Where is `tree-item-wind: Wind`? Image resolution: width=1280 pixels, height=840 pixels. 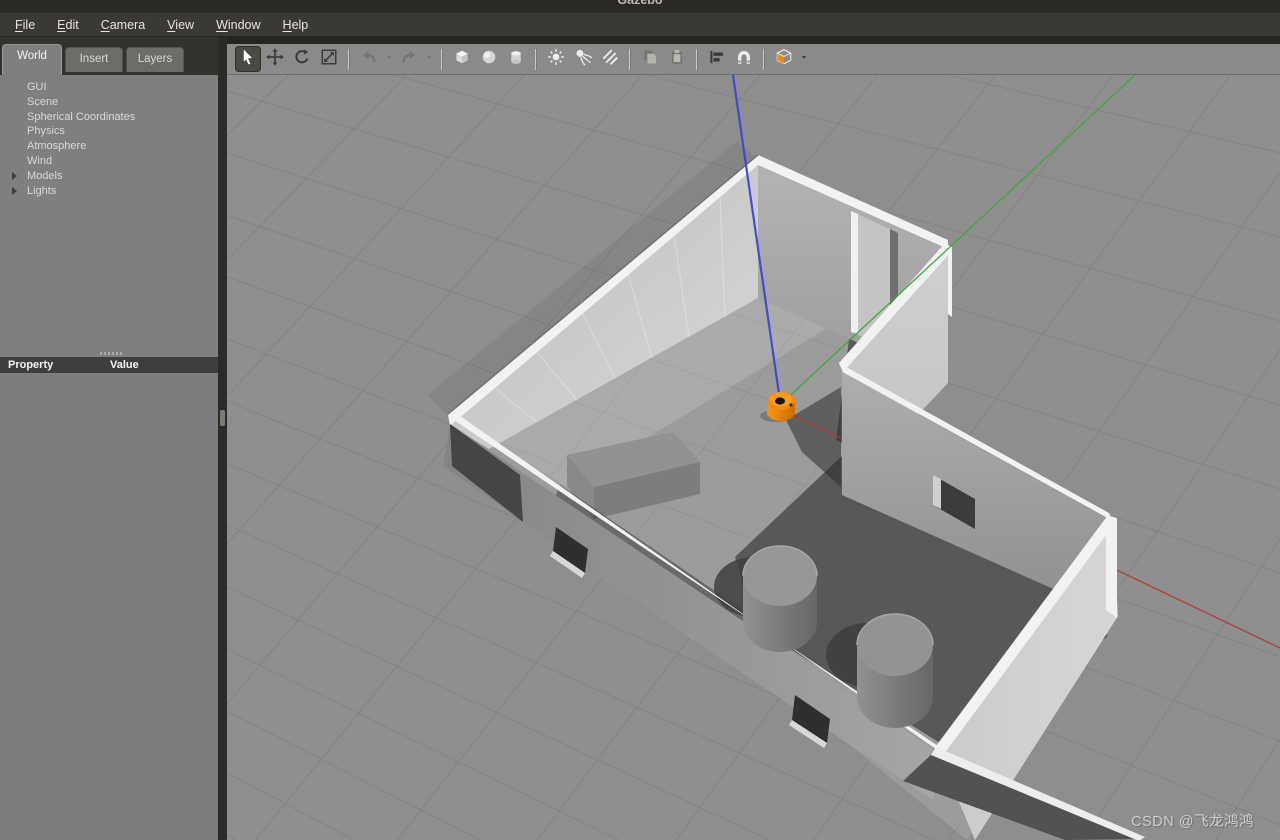
tree-item-wind: Wind is located at coordinates (109, 161).